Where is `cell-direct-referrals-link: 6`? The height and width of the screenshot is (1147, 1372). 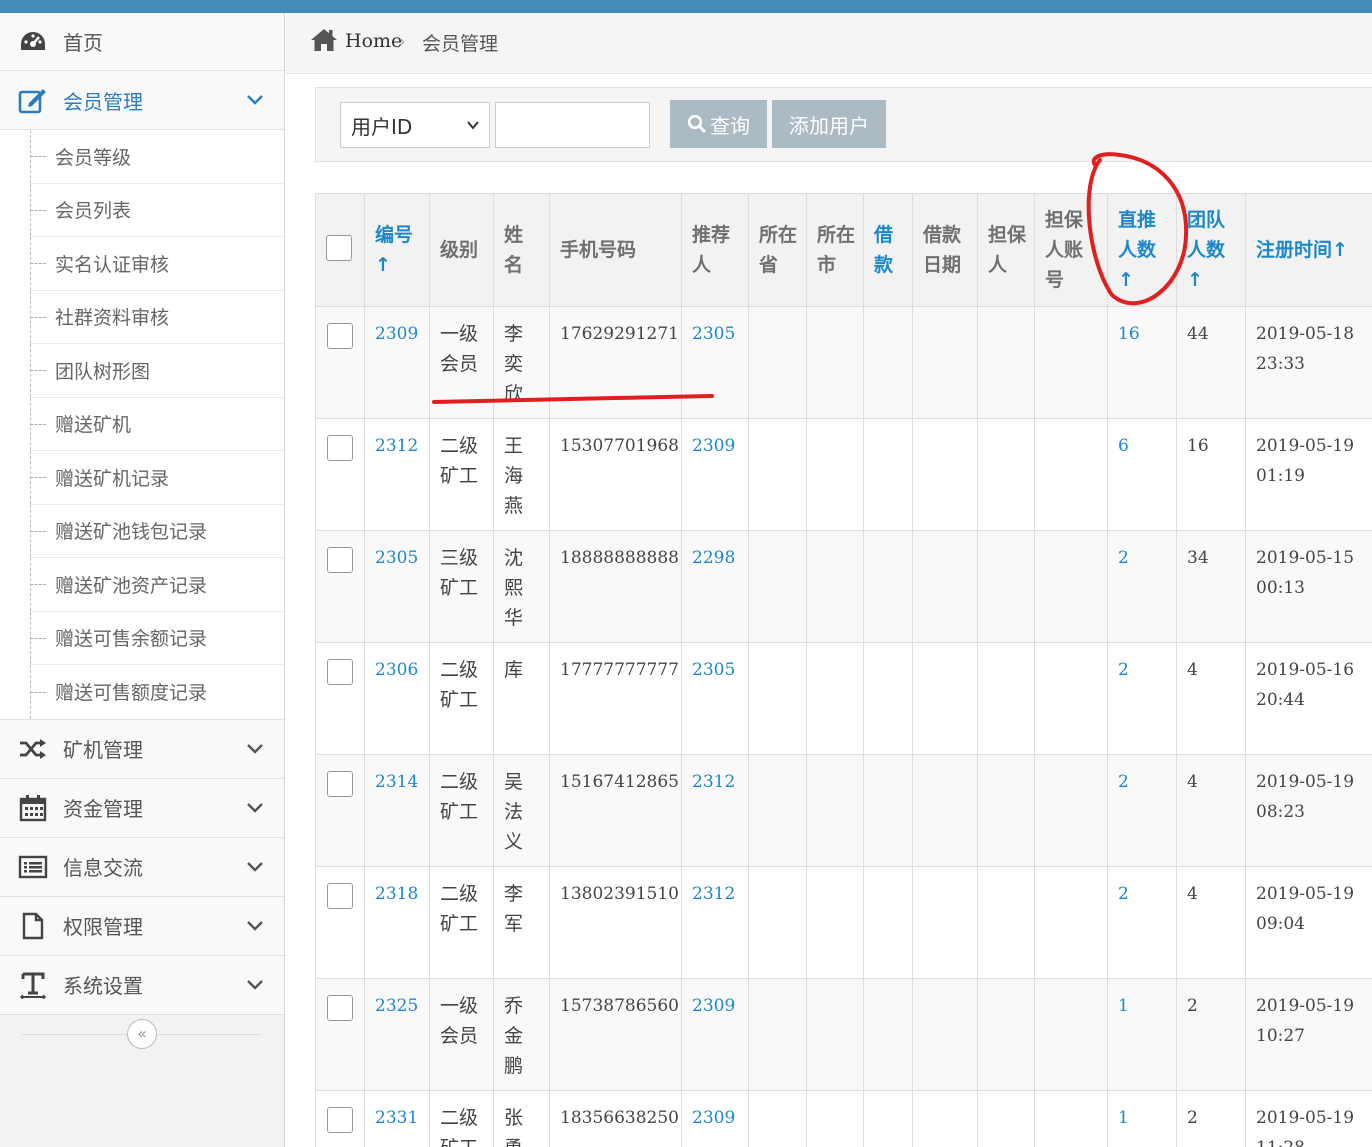 cell-direct-referrals-link: 6 is located at coordinates (1123, 446).